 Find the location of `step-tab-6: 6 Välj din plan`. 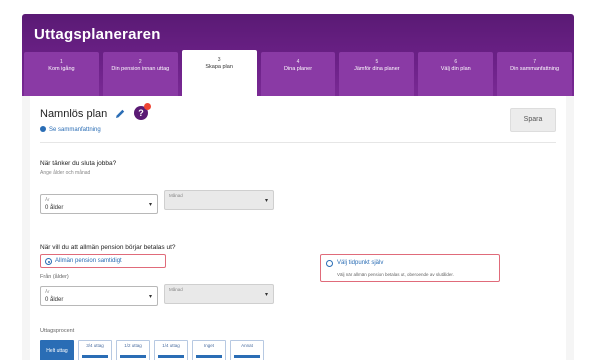

step-tab-6: 6 Välj din plan is located at coordinates (456, 74).